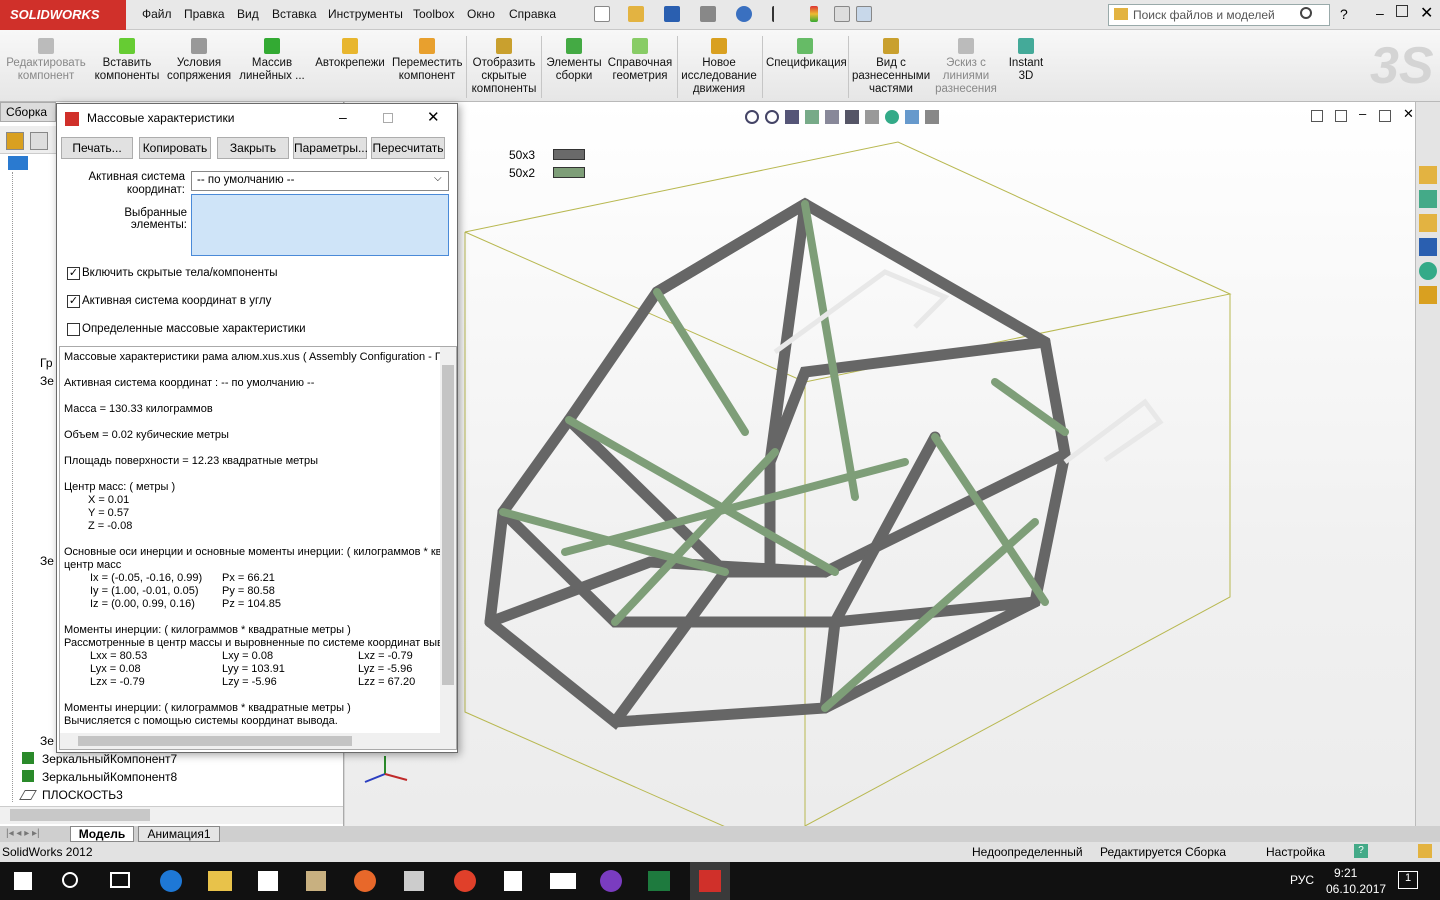  Describe the element at coordinates (806, 51) in the screenshot. I see `bill-of-materials-button: Спецификация` at that location.